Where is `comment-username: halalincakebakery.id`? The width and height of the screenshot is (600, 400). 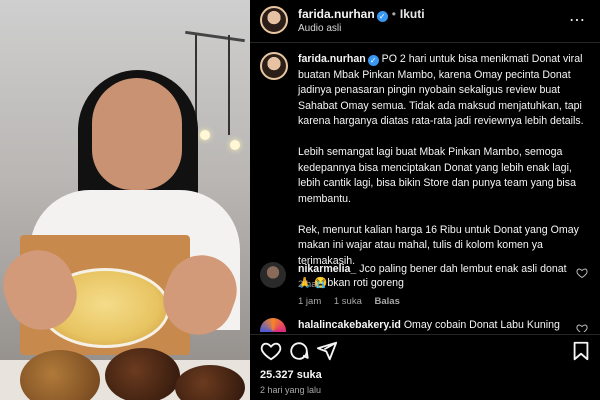
comment-username: halalincakebakery.id is located at coordinates (349, 325).